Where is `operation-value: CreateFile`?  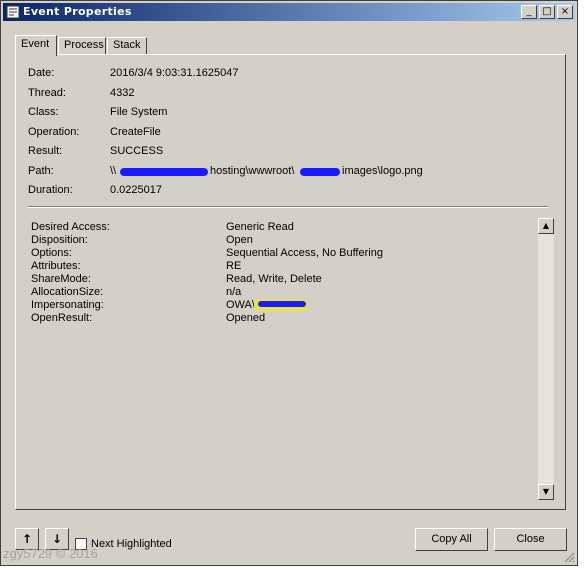 operation-value: CreateFile is located at coordinates (135, 132).